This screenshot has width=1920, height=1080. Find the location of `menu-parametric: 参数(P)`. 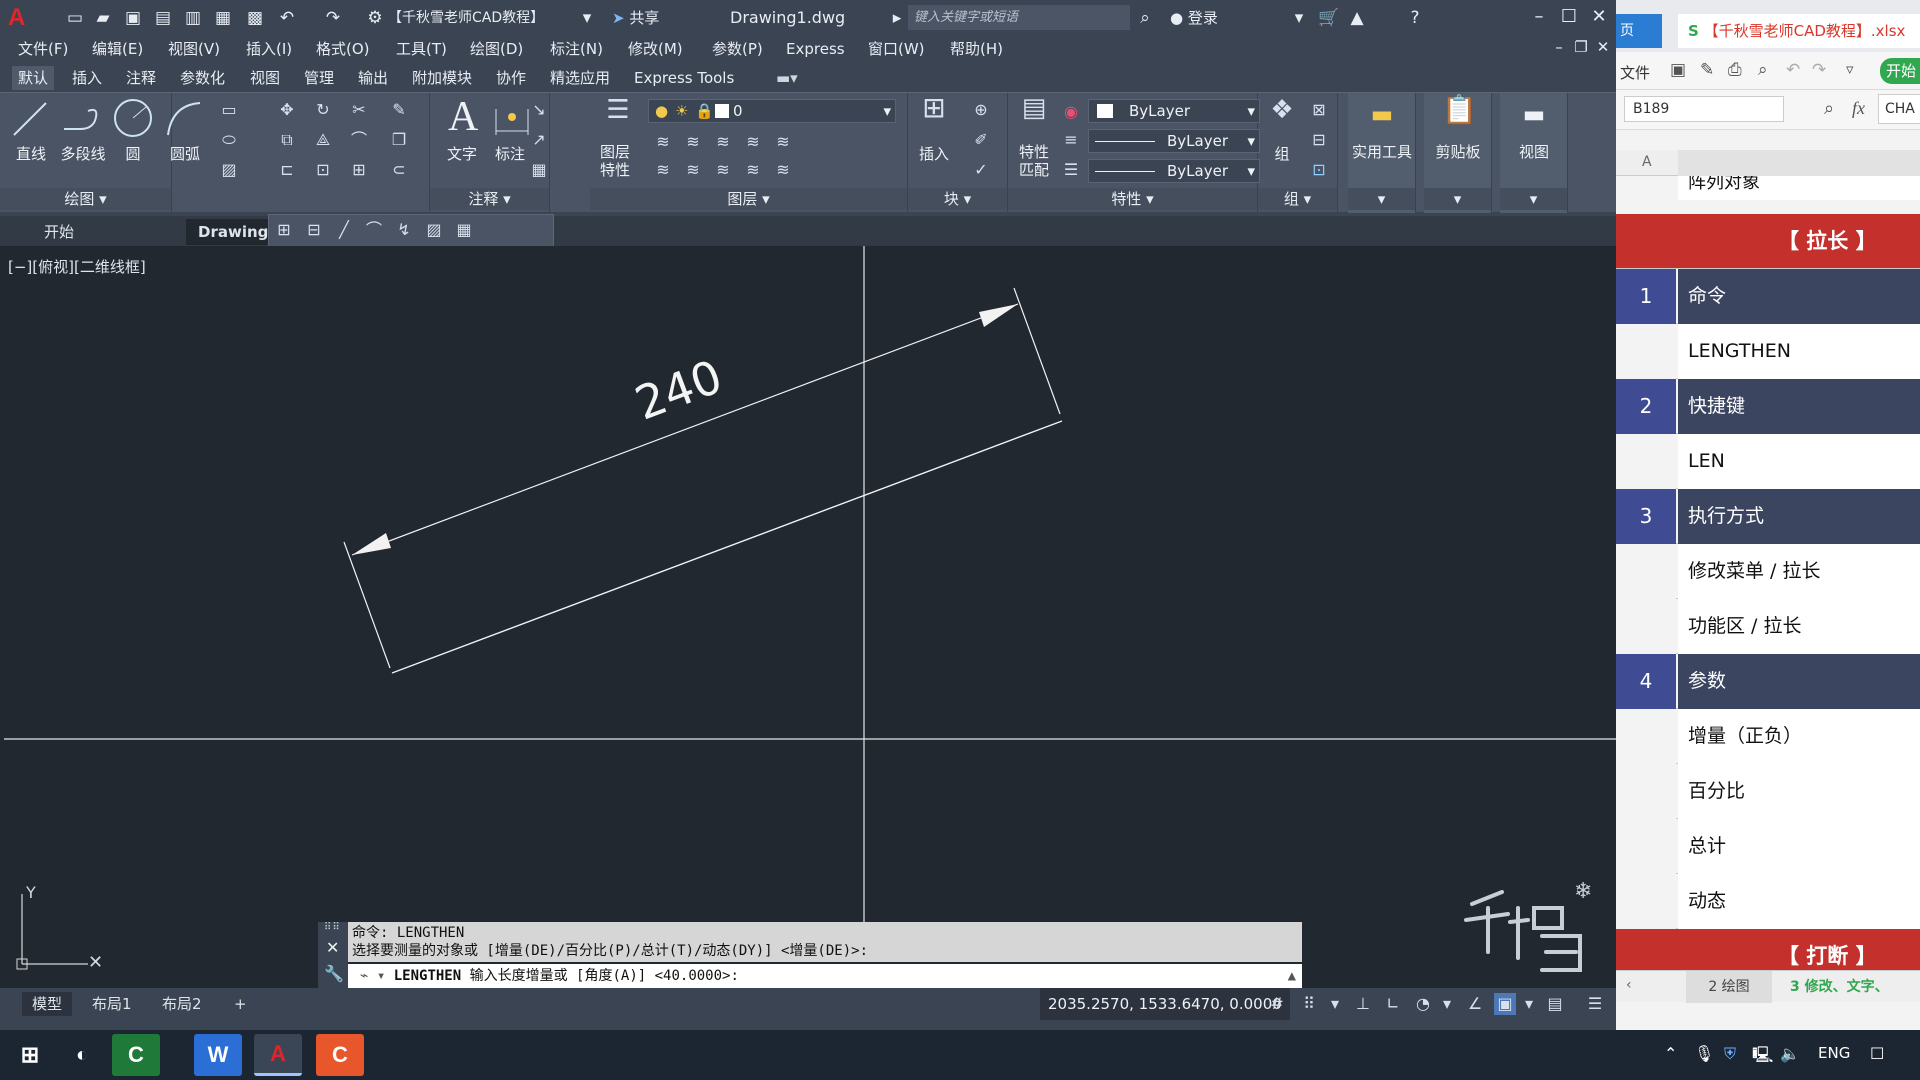

menu-parametric: 参数(P) is located at coordinates (737, 49).